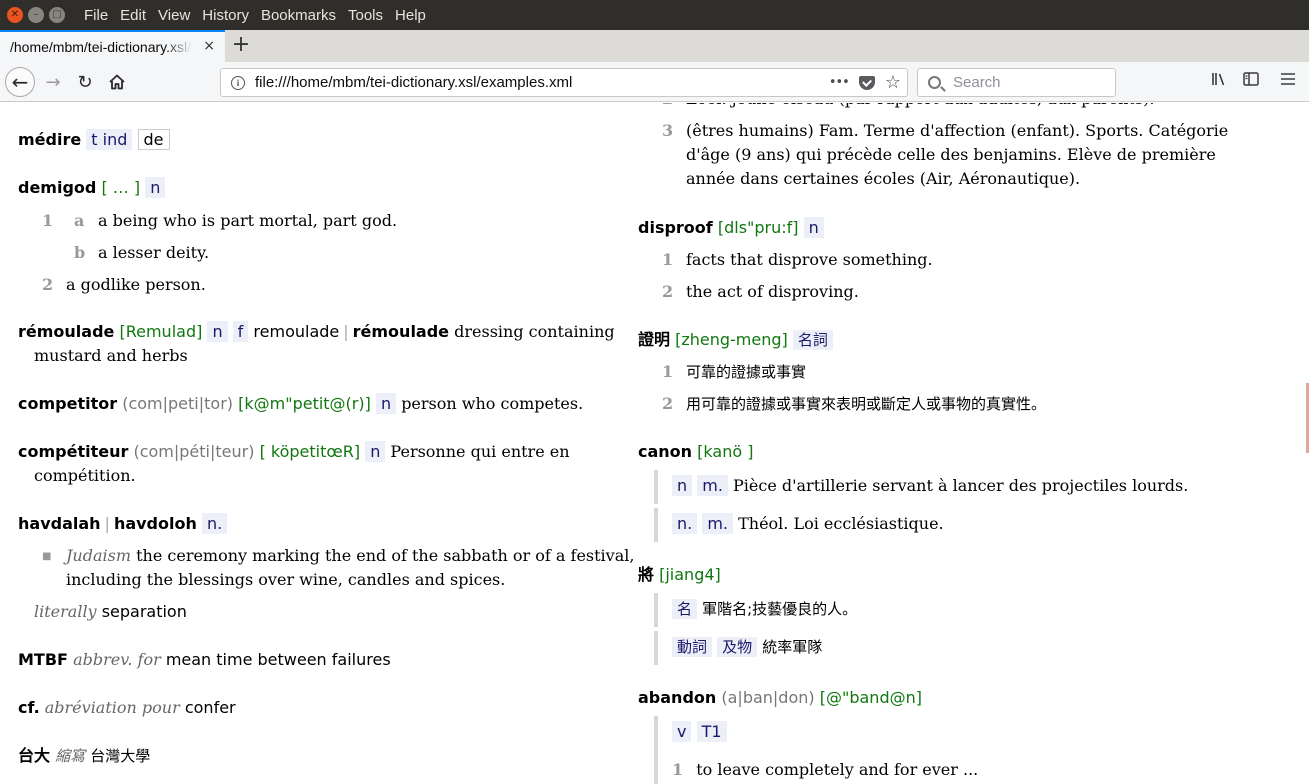  Describe the element at coordinates (96, 15) in the screenshot. I see `menu-file: File` at that location.